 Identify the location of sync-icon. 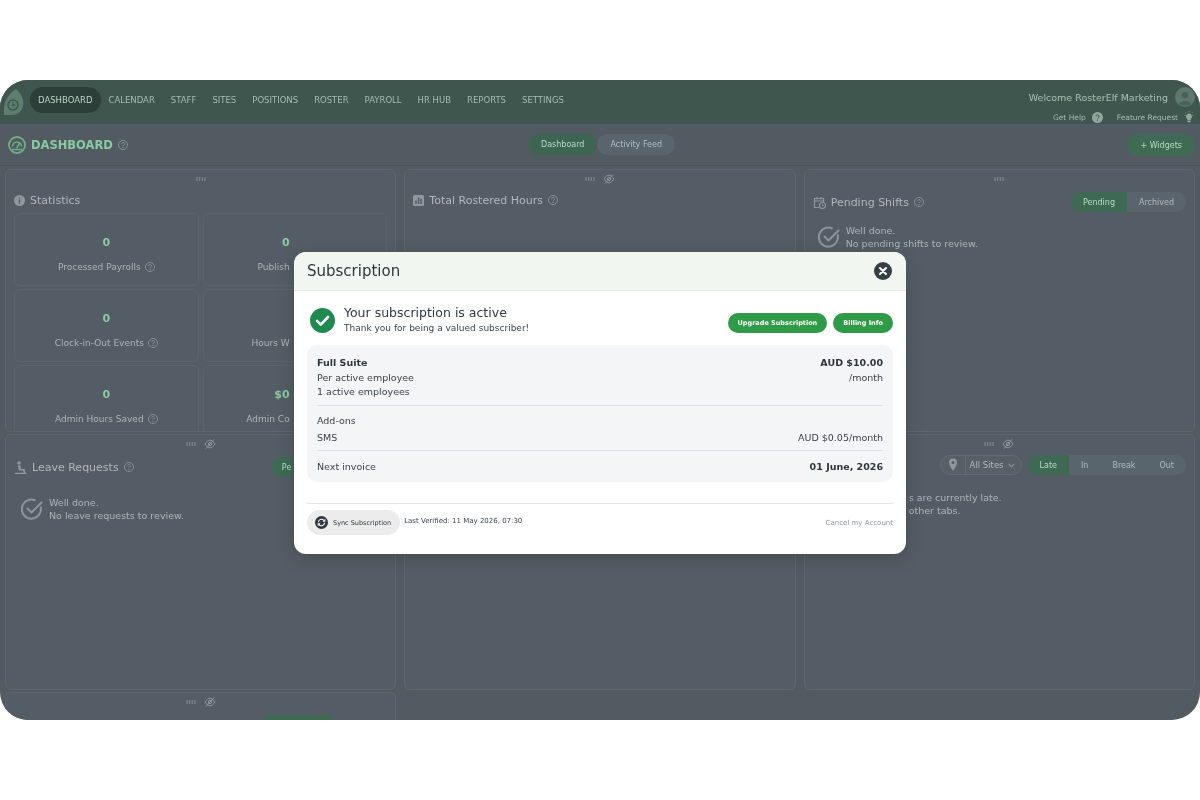
(321, 522).